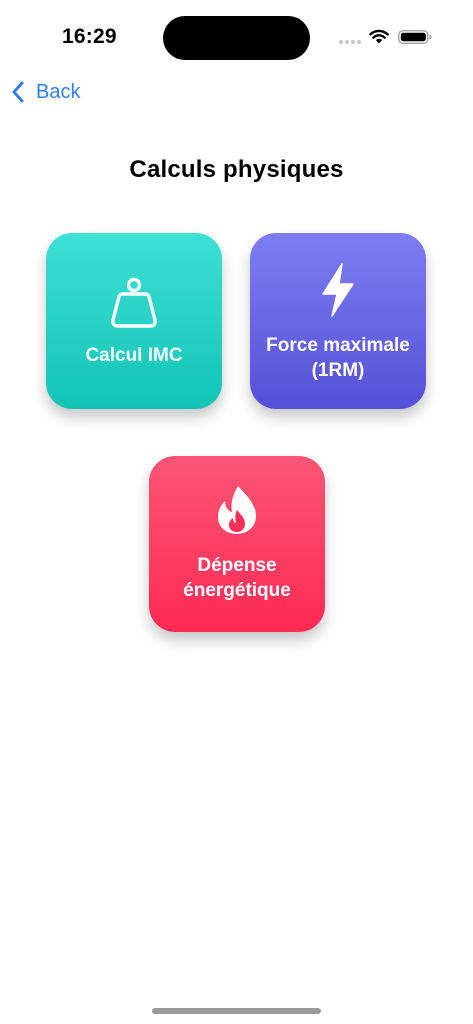 The height and width of the screenshot is (1024, 473). What do you see at coordinates (338, 290) in the screenshot?
I see `bolt-icon` at bounding box center [338, 290].